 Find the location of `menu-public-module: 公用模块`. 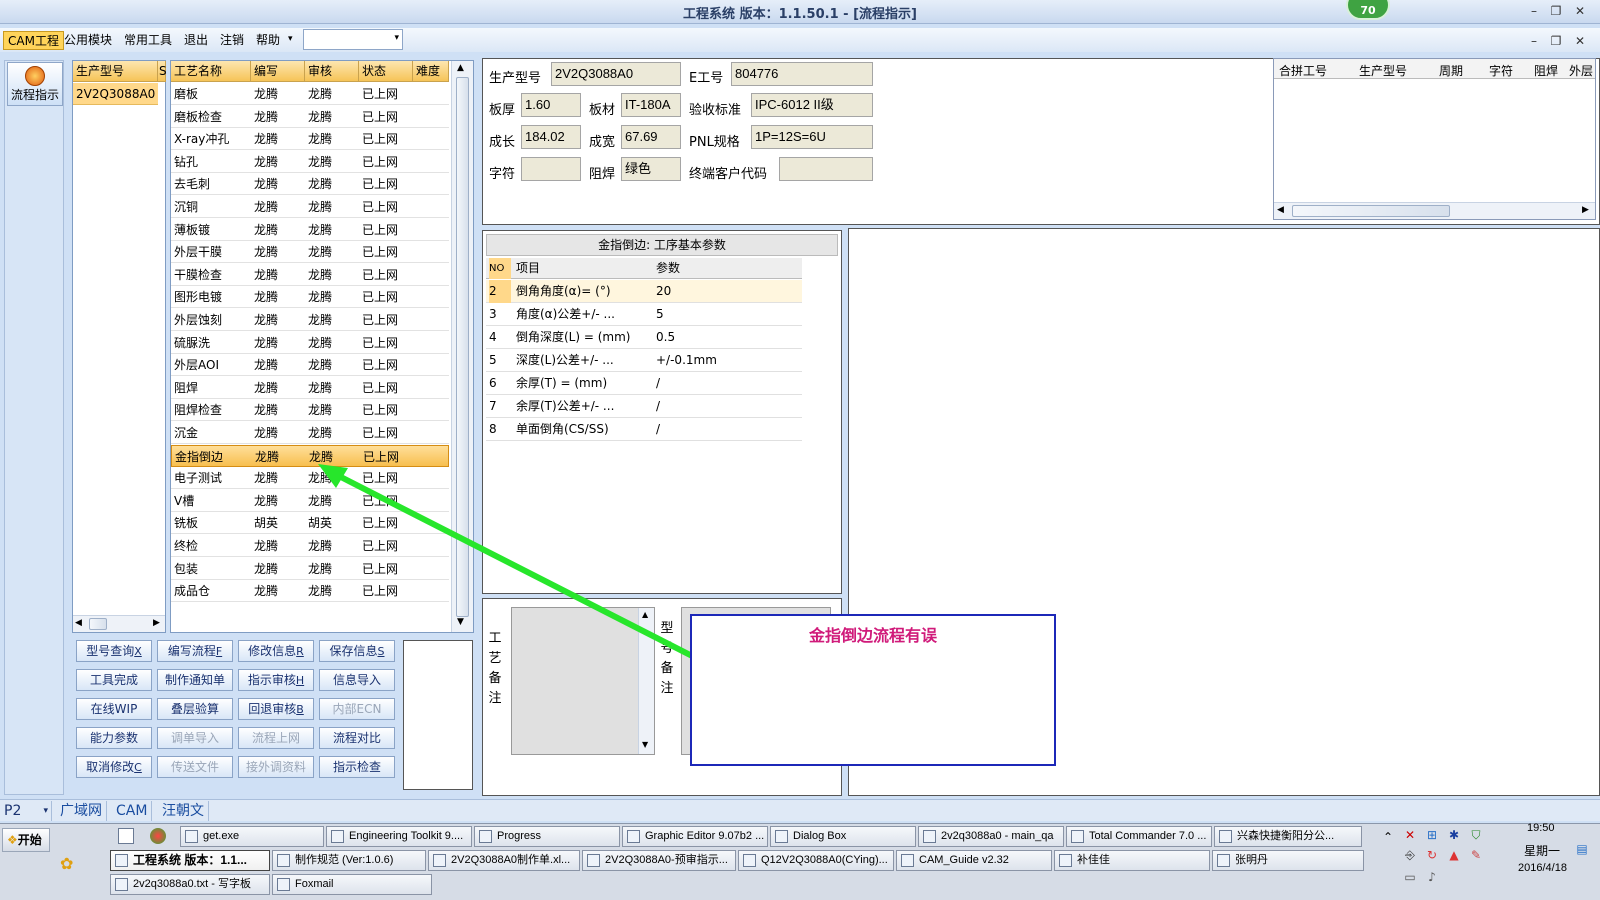

menu-public-module: 公用模块 is located at coordinates (88, 40).